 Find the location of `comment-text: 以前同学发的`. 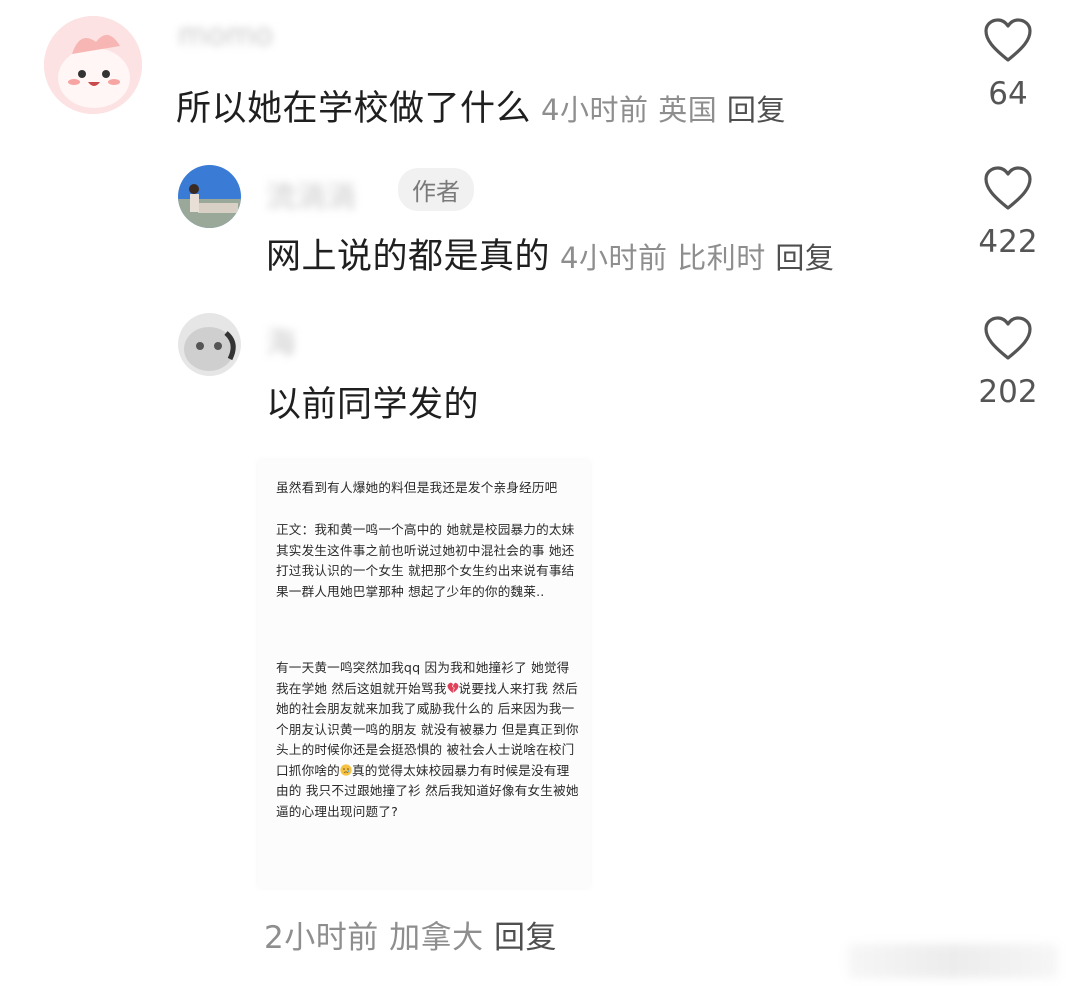

comment-text: 以前同学发的 is located at coordinates (372, 401).